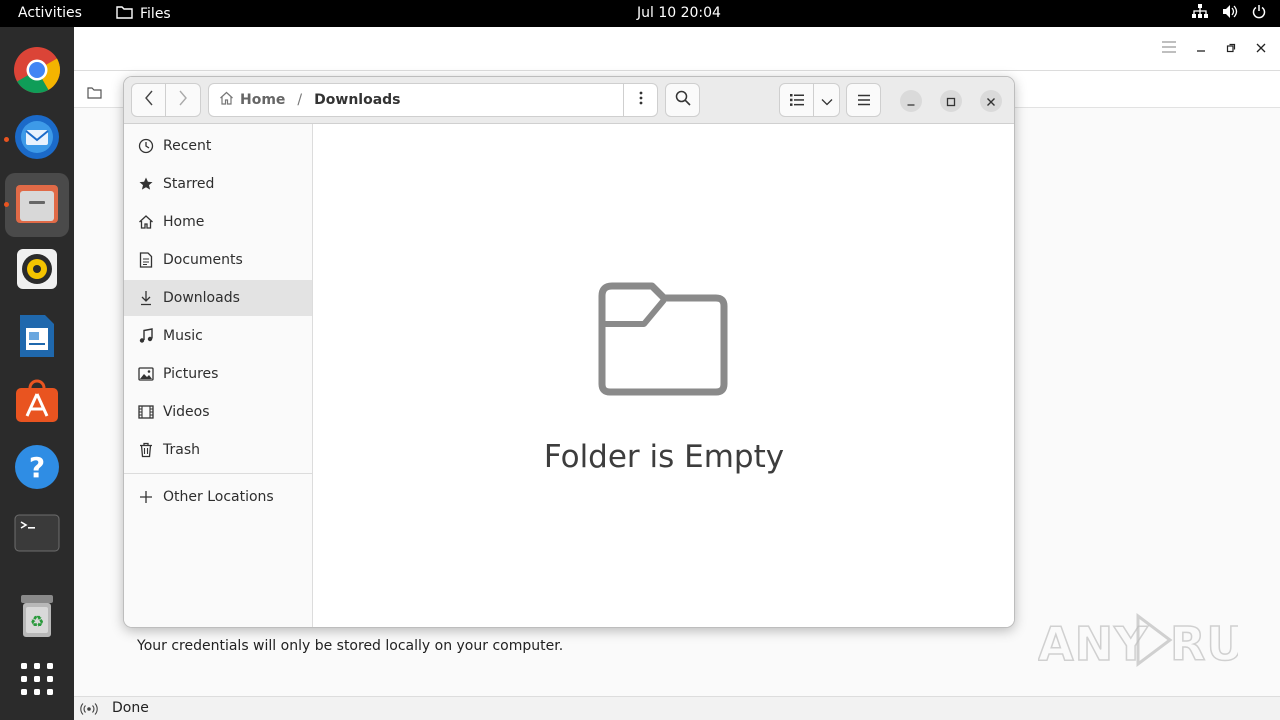  Describe the element at coordinates (146, 497) in the screenshot. I see `plus-icon` at that location.